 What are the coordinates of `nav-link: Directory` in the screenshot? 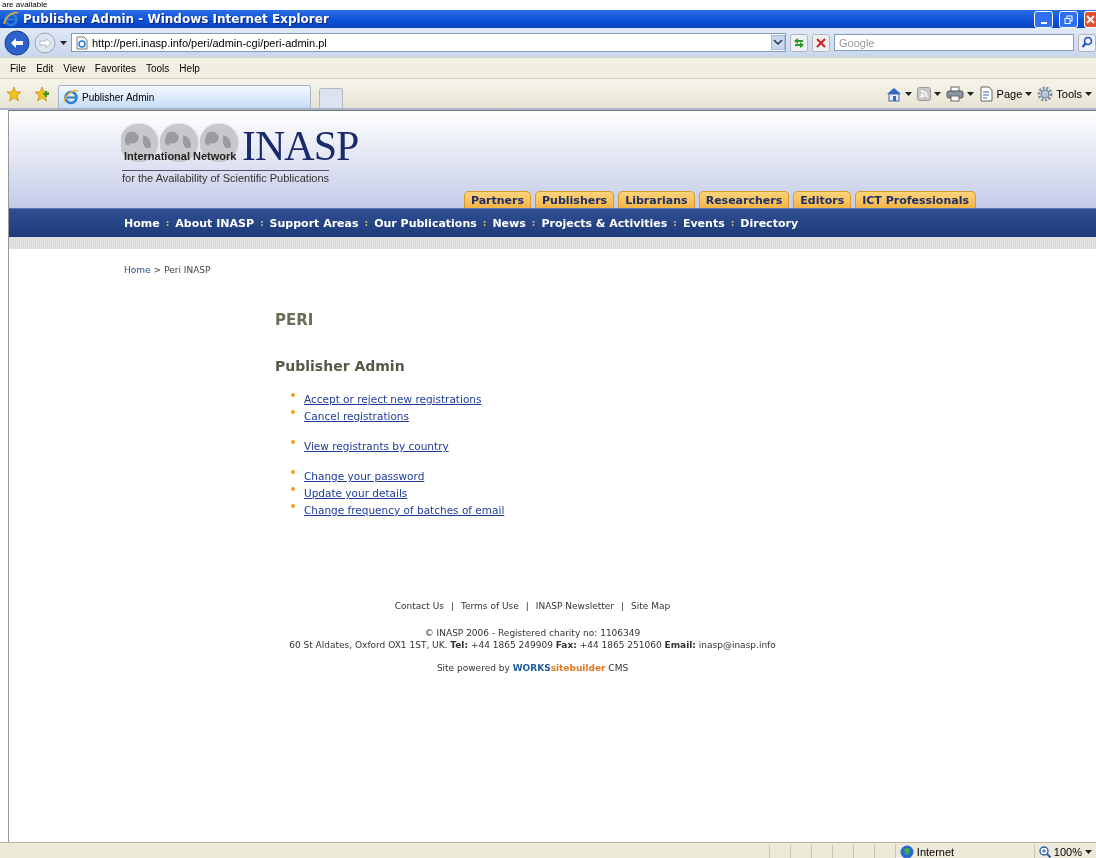 It's located at (769, 223).